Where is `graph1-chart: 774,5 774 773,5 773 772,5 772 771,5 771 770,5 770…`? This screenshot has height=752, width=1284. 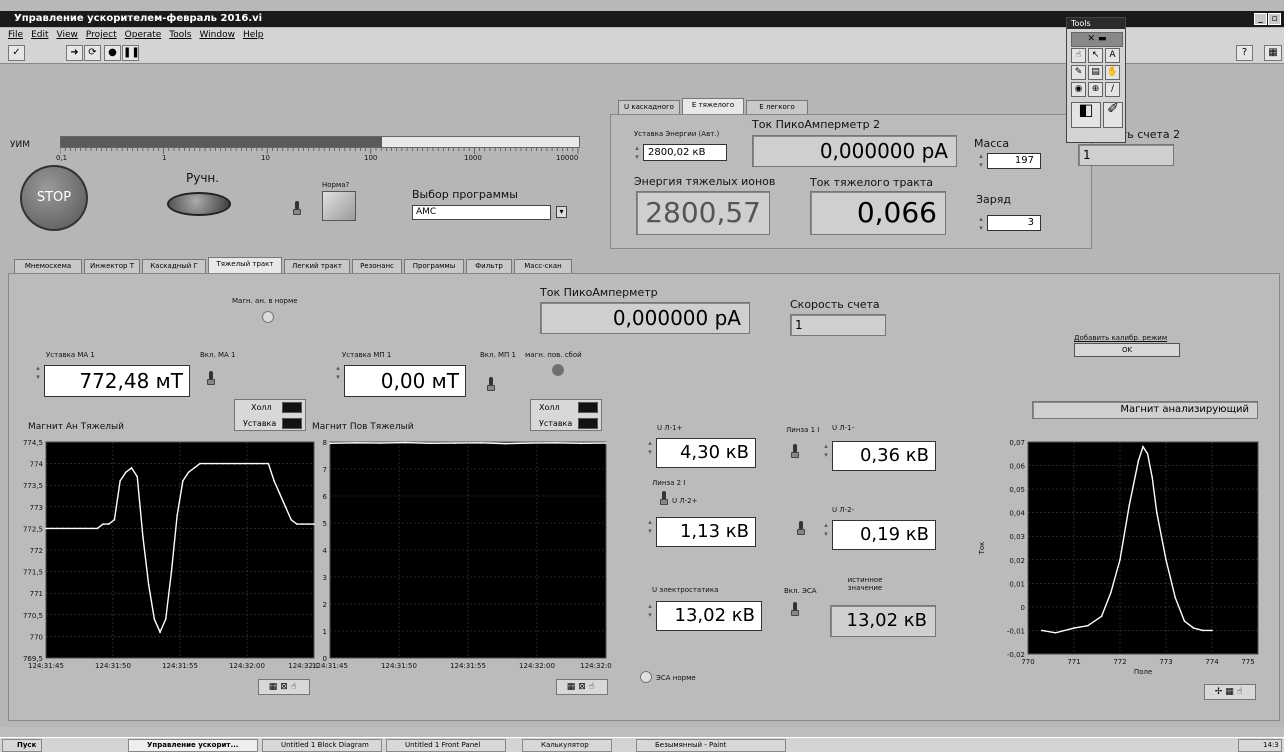
graph1-chart: 774,5 774 773,5 773 772,5 772 771,5 771 770,5 770… is located at coordinates (159, 555).